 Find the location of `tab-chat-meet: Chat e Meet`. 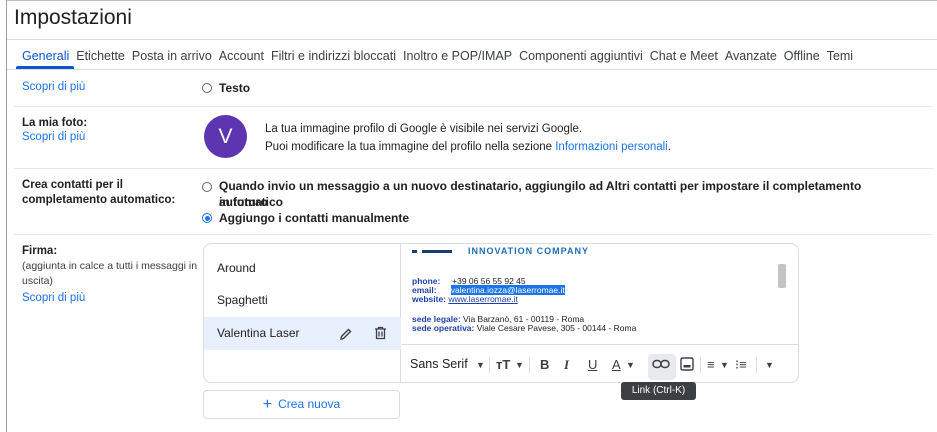

tab-chat-meet: Chat e Meet is located at coordinates (684, 58).